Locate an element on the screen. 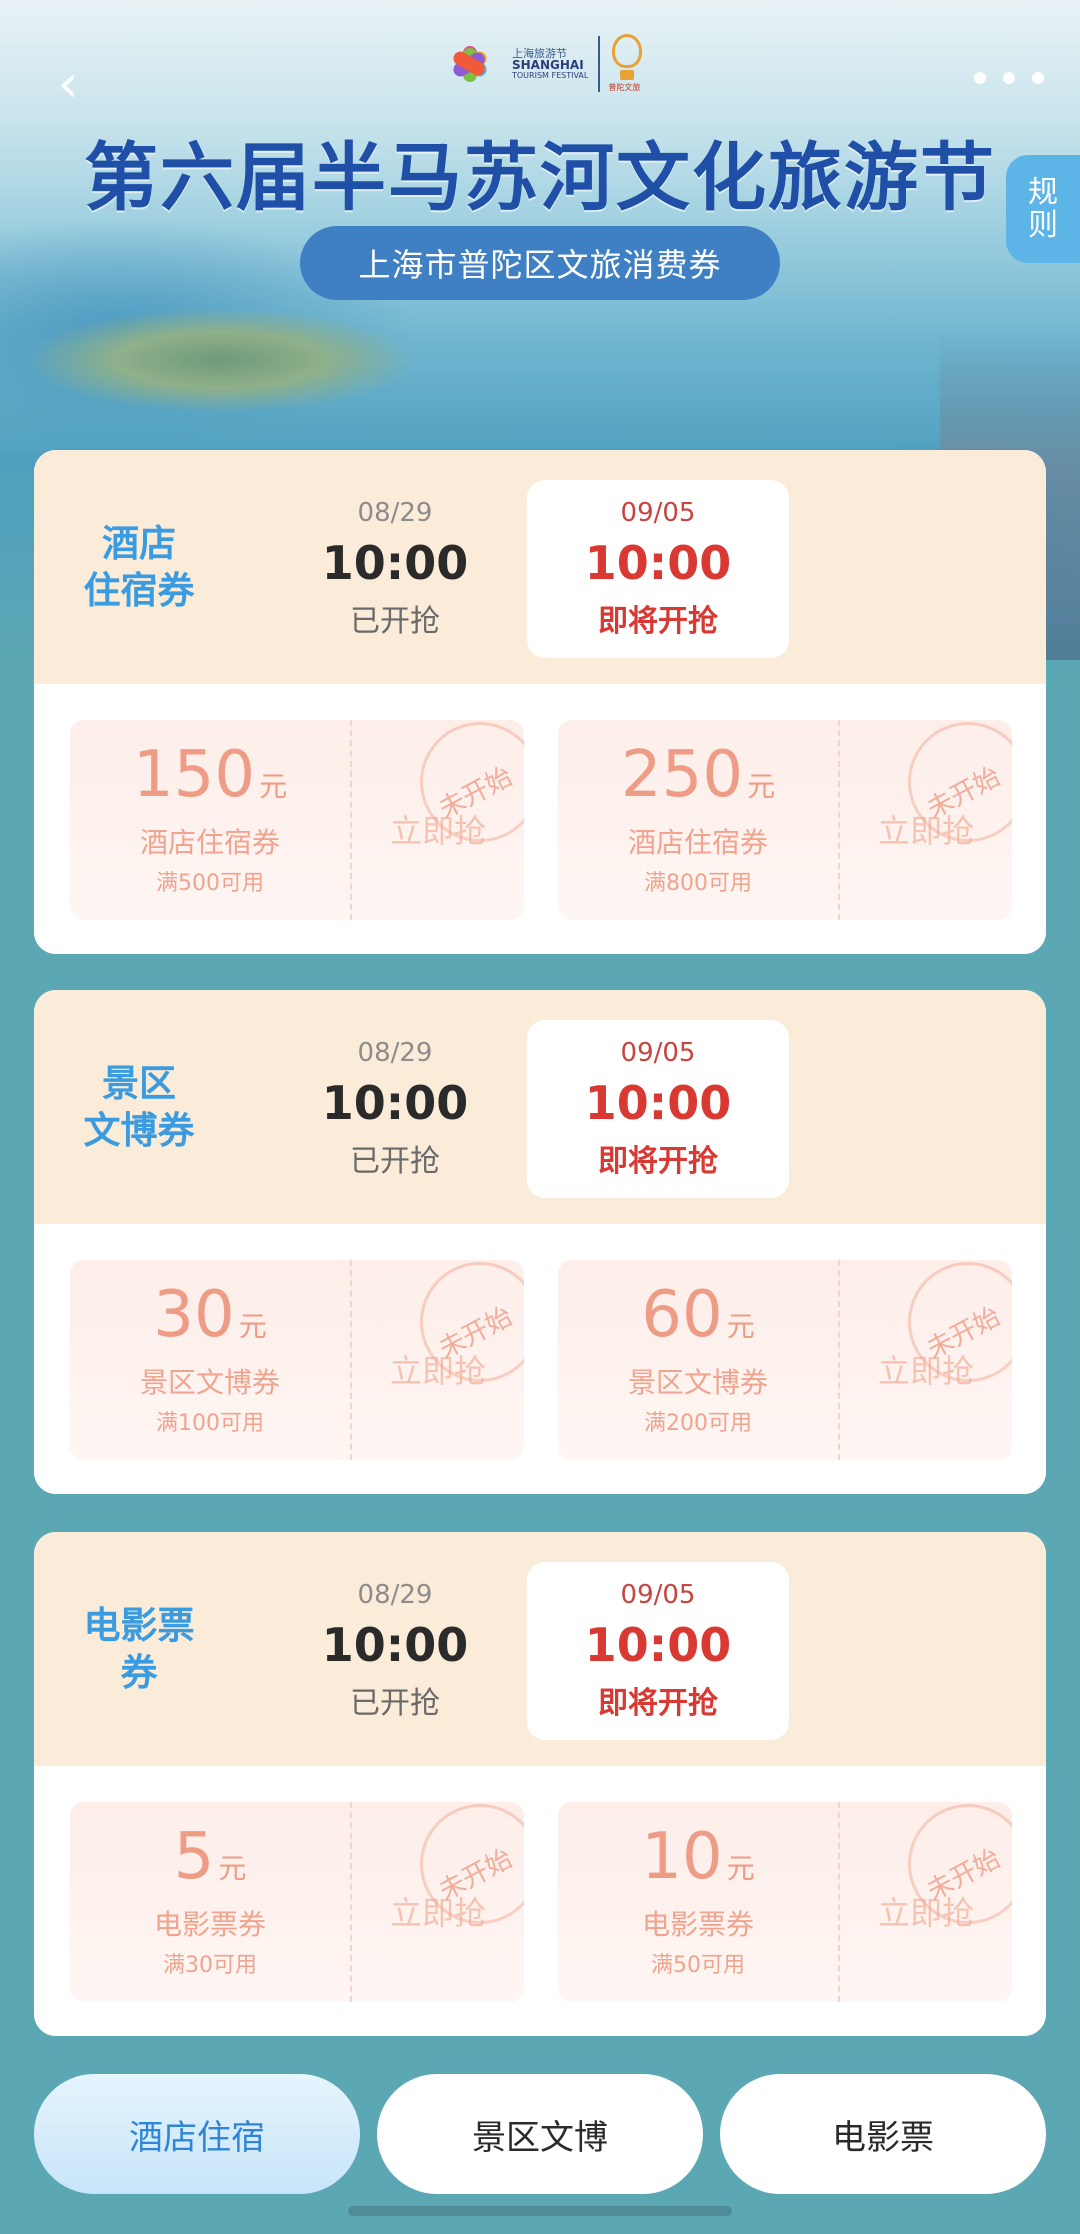  coupon-amount: 30 is located at coordinates (194, 1315).